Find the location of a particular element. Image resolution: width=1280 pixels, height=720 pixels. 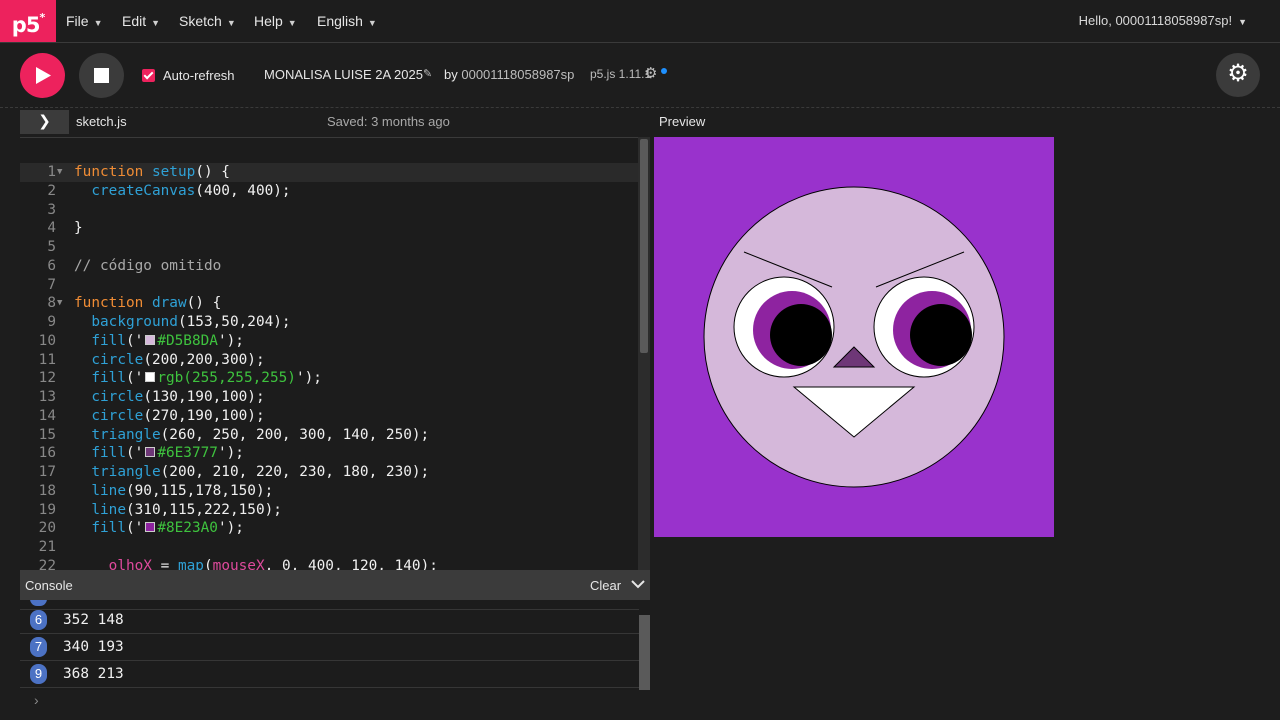

console-clear-button: Clear is located at coordinates (605, 585).